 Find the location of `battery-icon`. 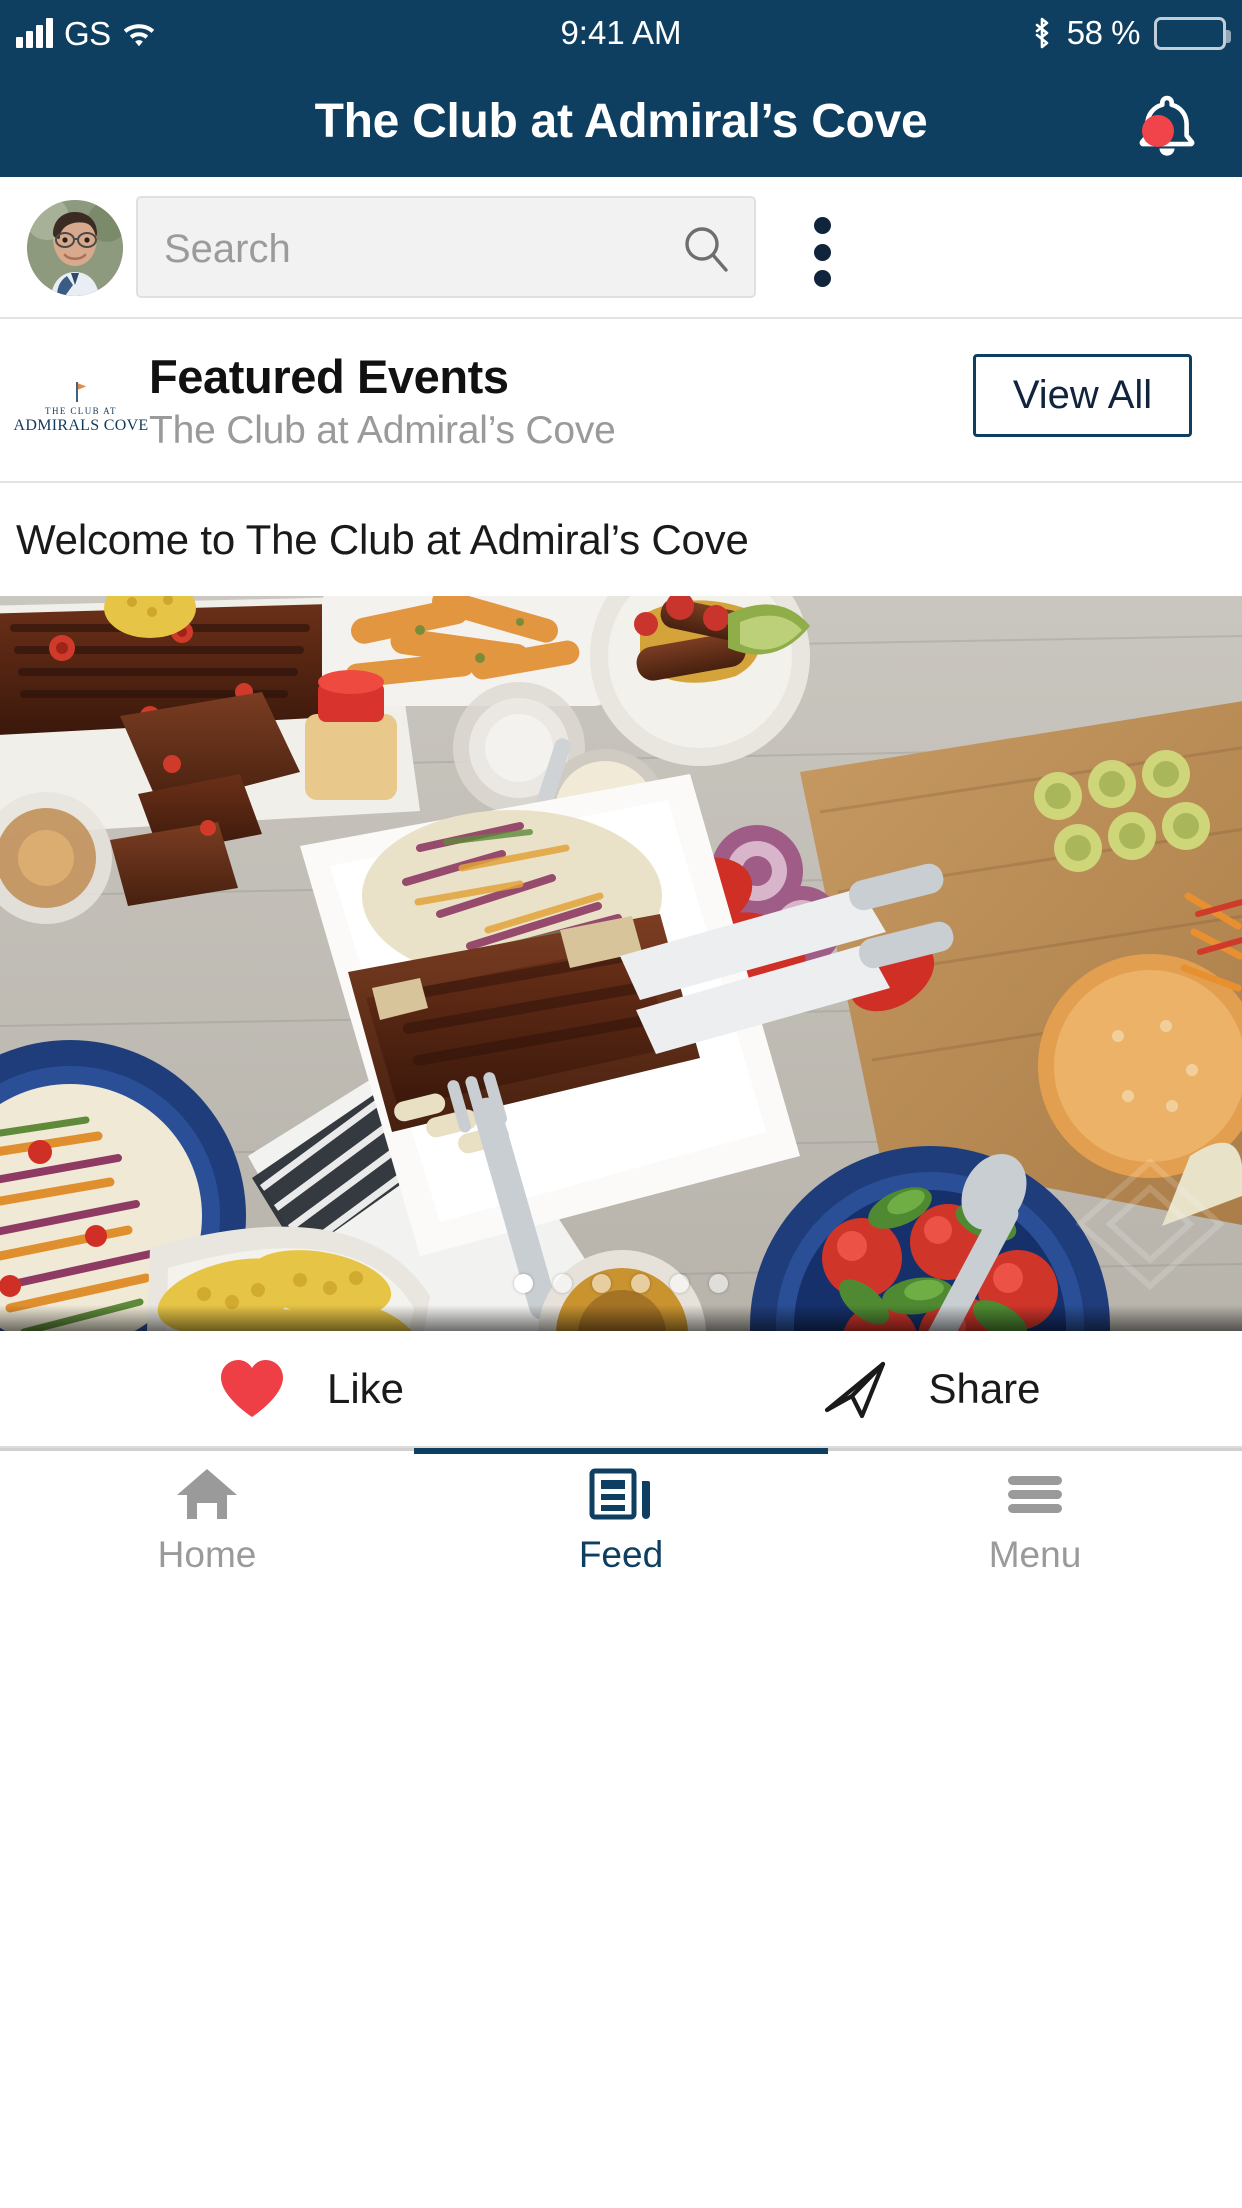

battery-icon is located at coordinates (1192, 33).